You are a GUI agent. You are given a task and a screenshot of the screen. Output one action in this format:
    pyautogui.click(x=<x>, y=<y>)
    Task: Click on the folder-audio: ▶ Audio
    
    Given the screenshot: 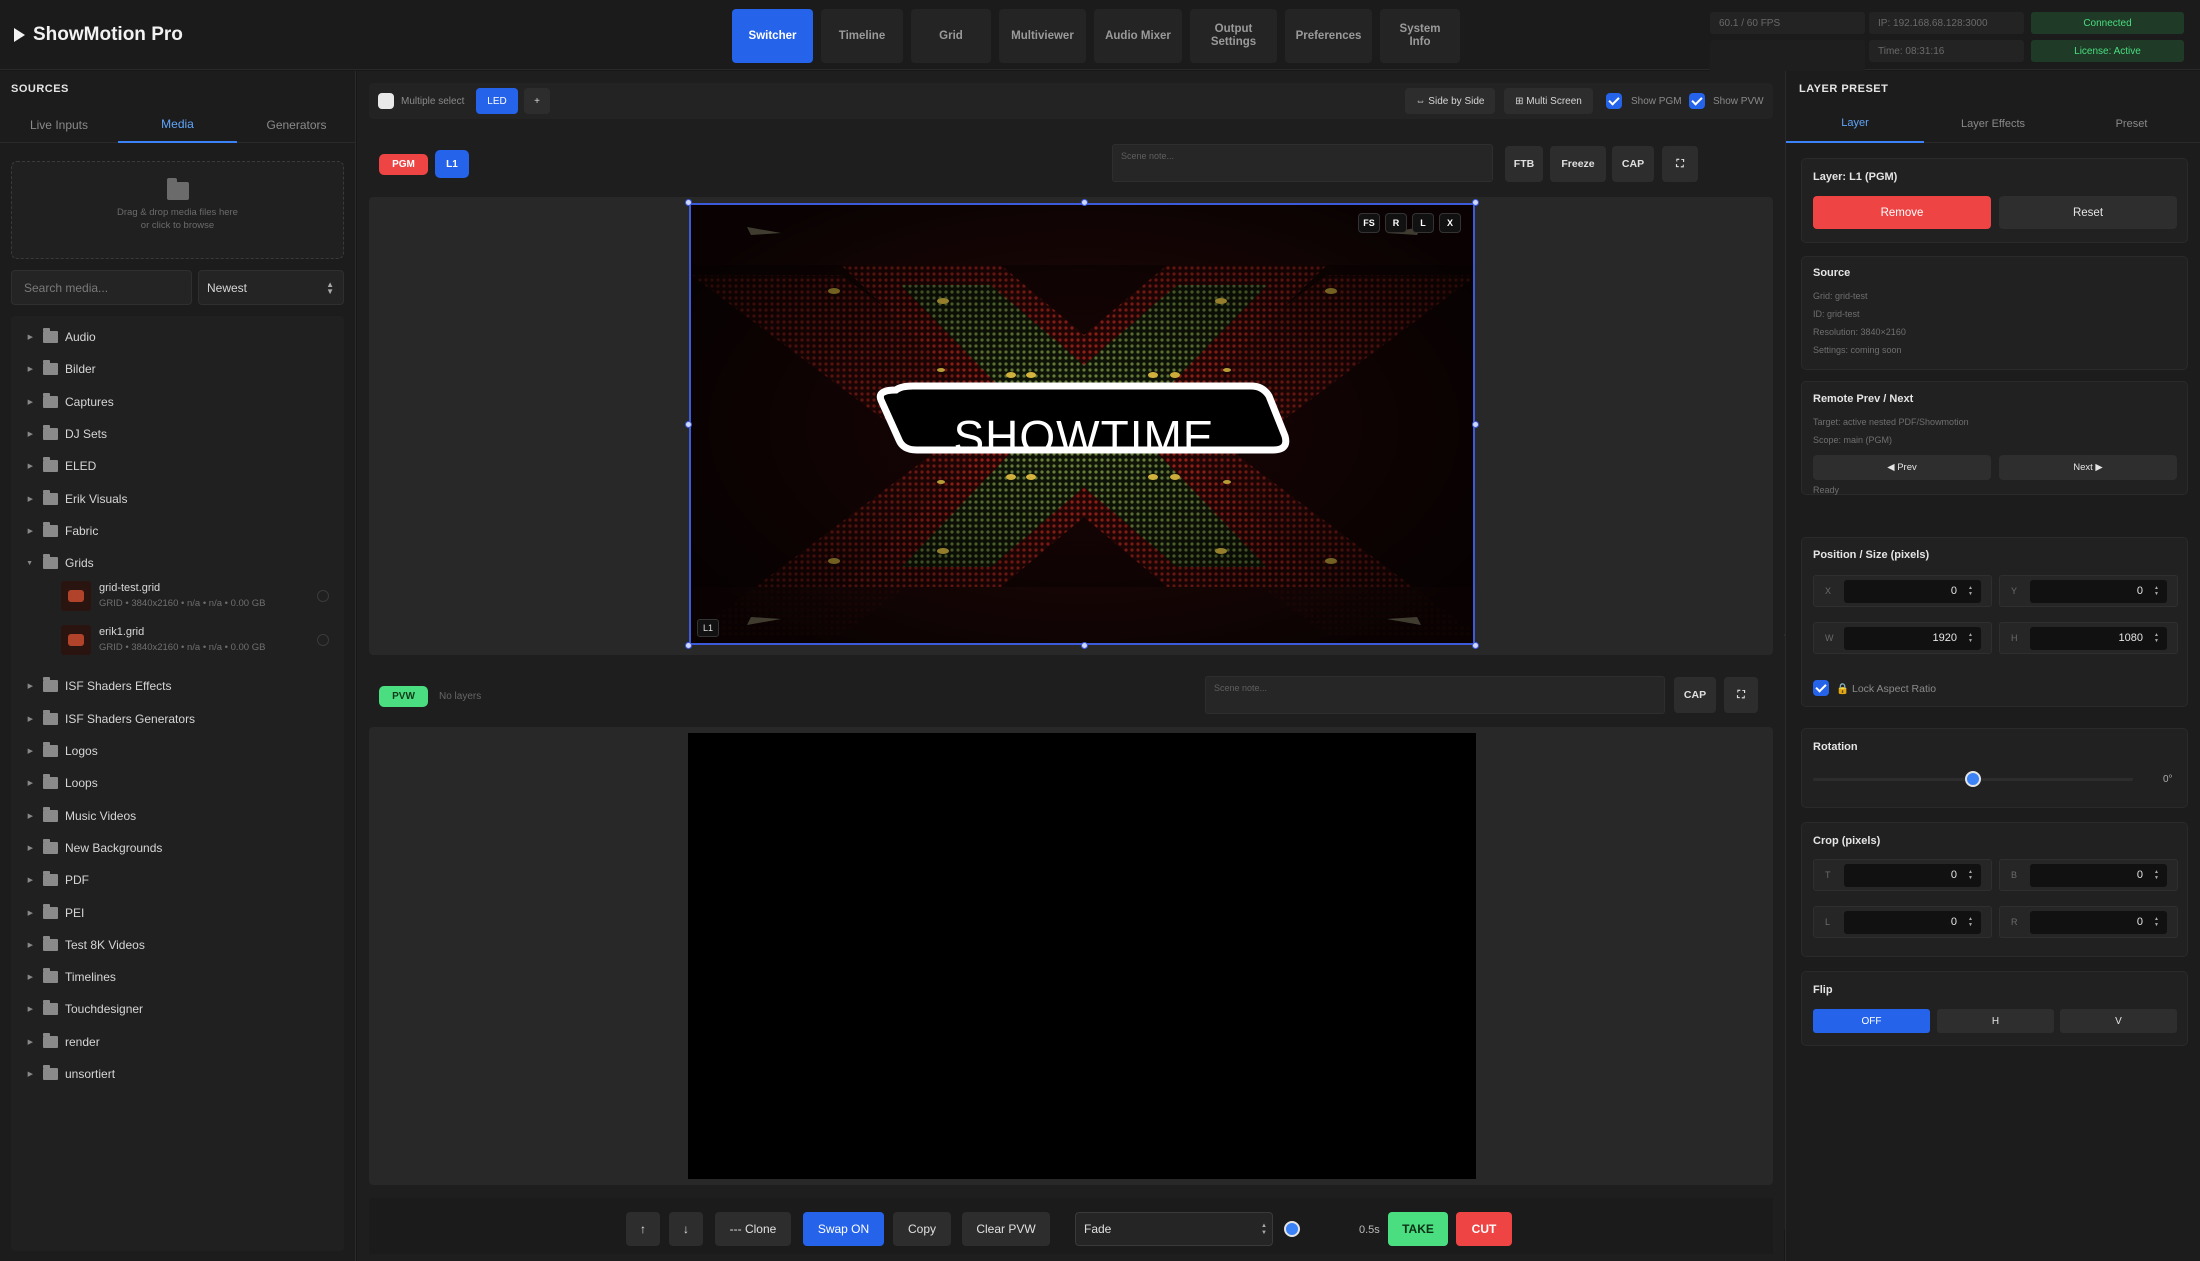 What is the action you would take?
    pyautogui.click(x=177, y=337)
    